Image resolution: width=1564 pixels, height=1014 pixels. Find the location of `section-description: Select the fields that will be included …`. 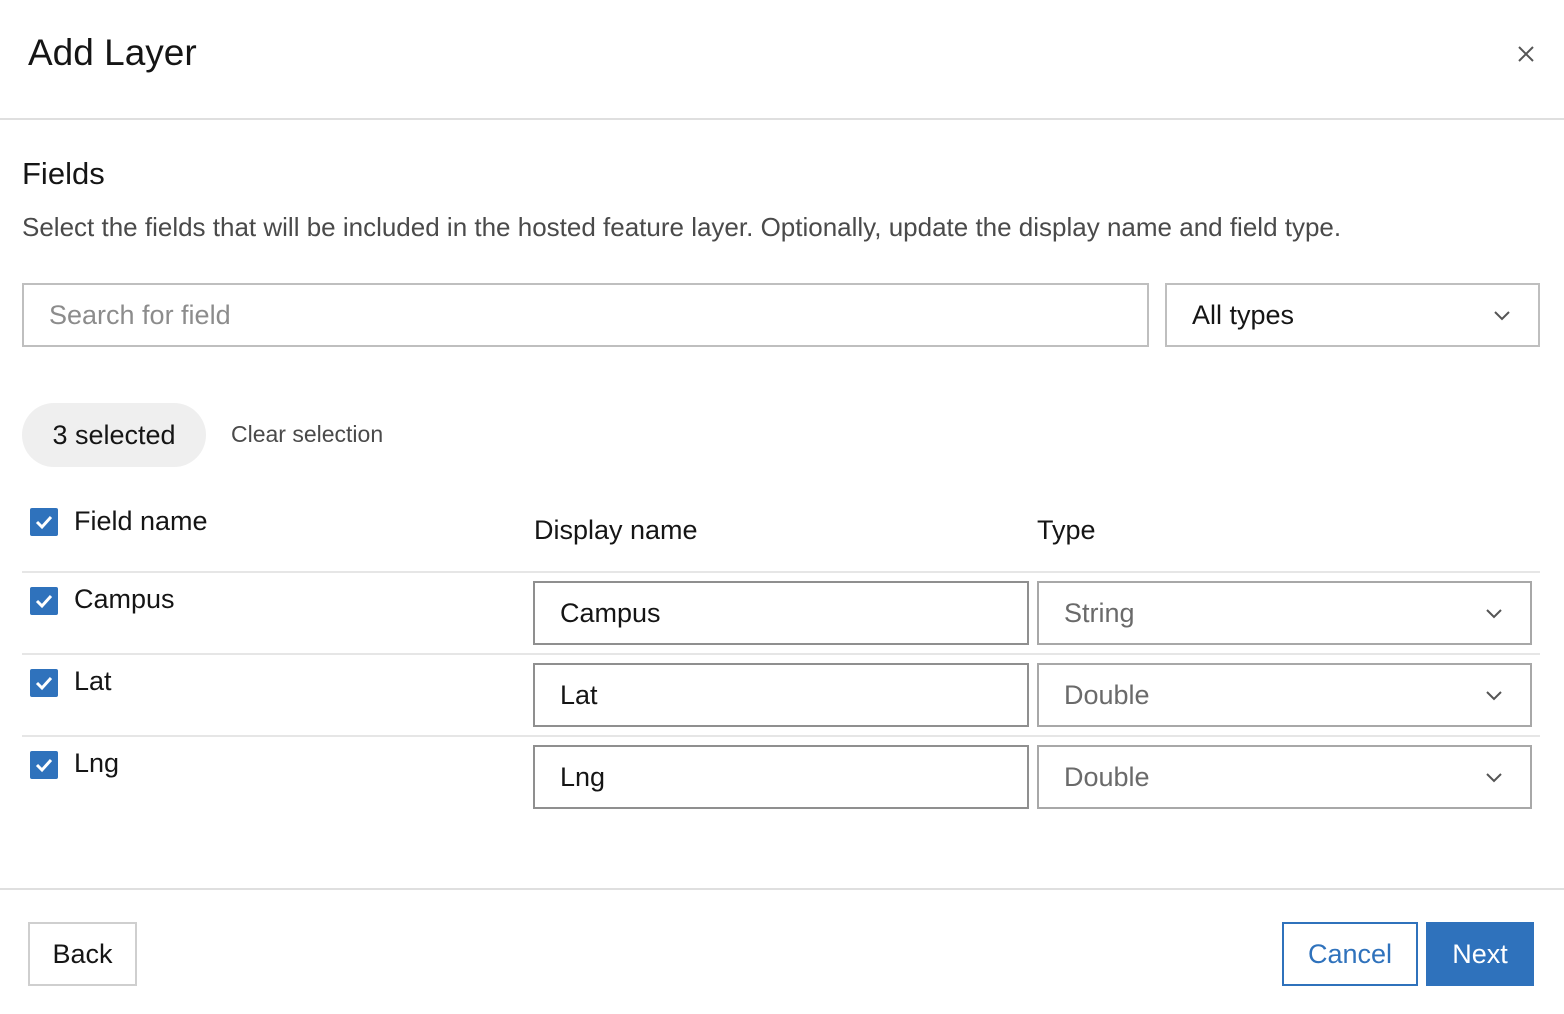

section-description: Select the fields that will be included … is located at coordinates (682, 227).